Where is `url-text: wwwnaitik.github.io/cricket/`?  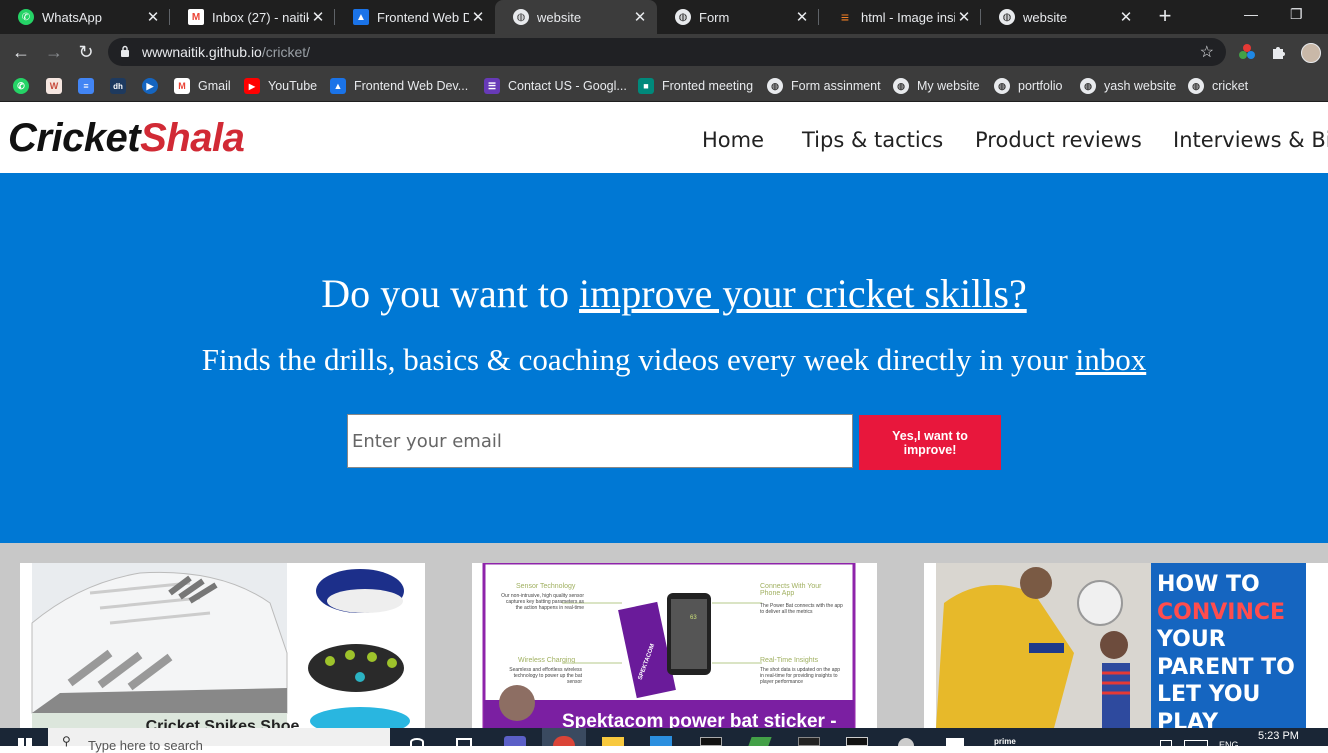 url-text: wwwnaitik.github.io/cricket/ is located at coordinates (226, 52).